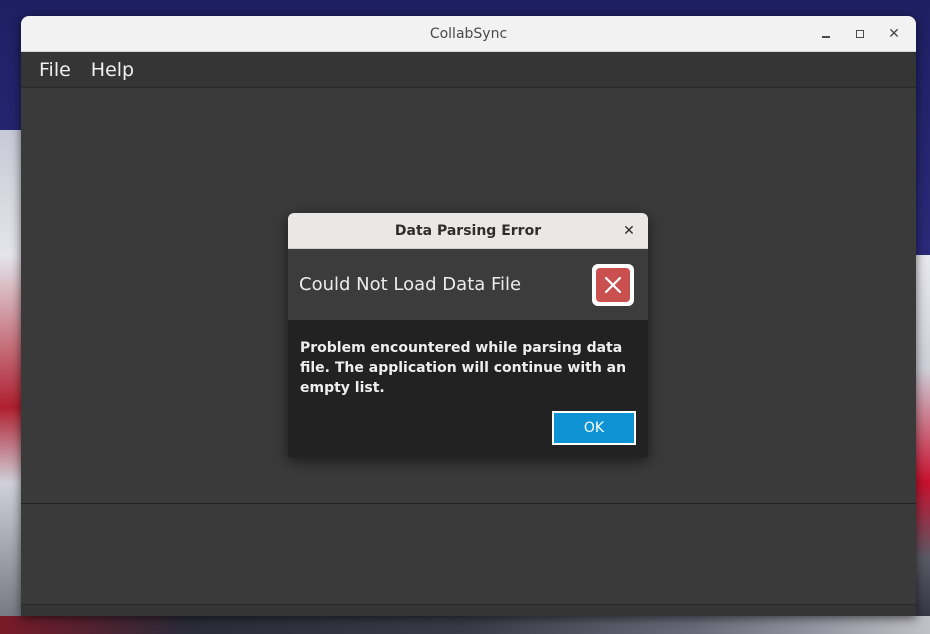  What do you see at coordinates (468, 70) in the screenshot?
I see `menubar: File Help` at bounding box center [468, 70].